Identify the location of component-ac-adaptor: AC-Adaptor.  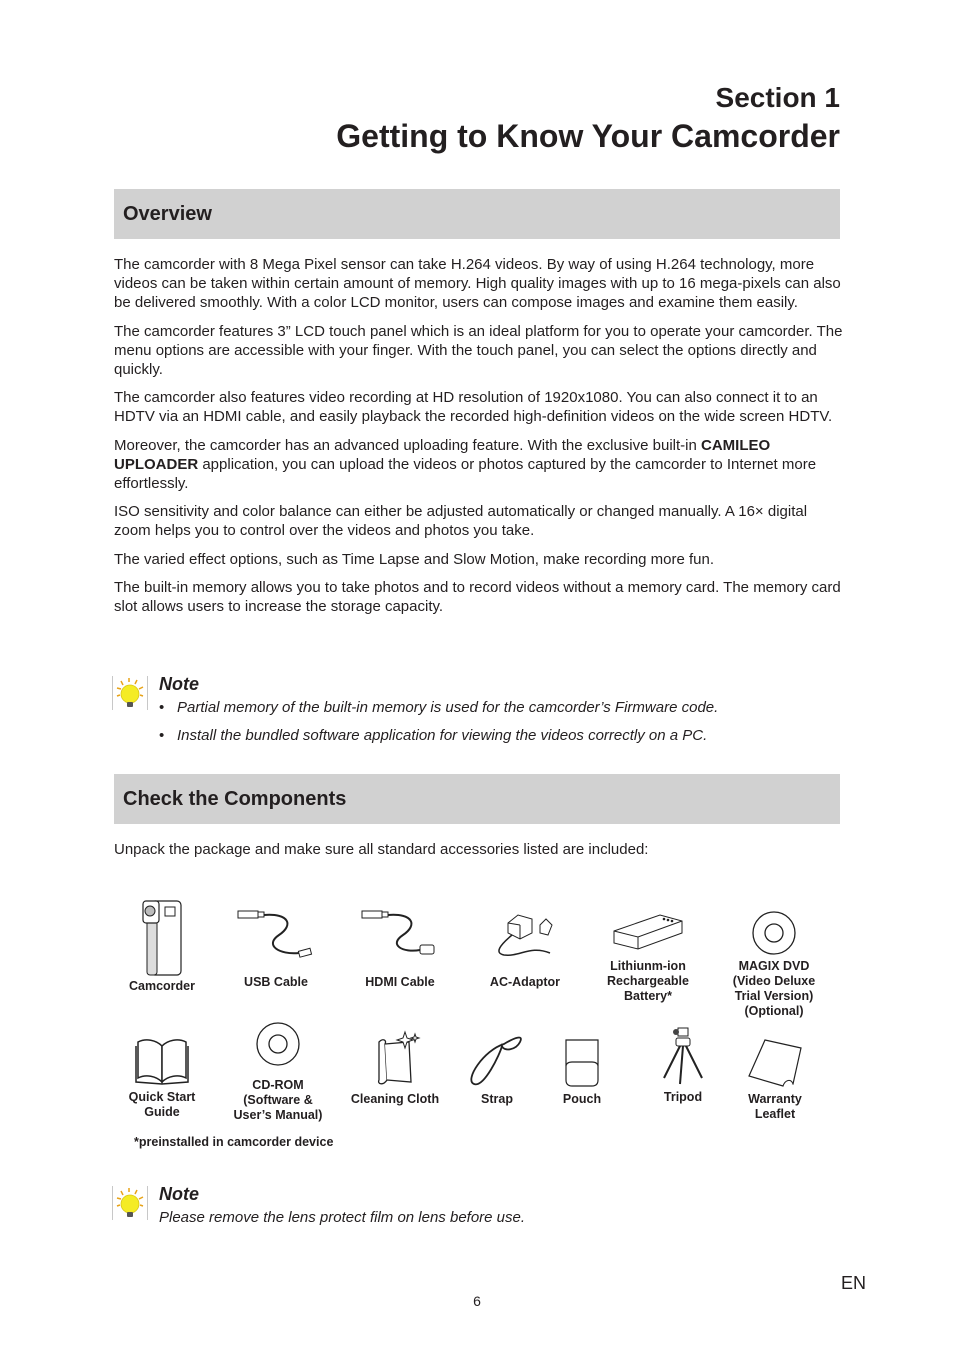
(525, 947).